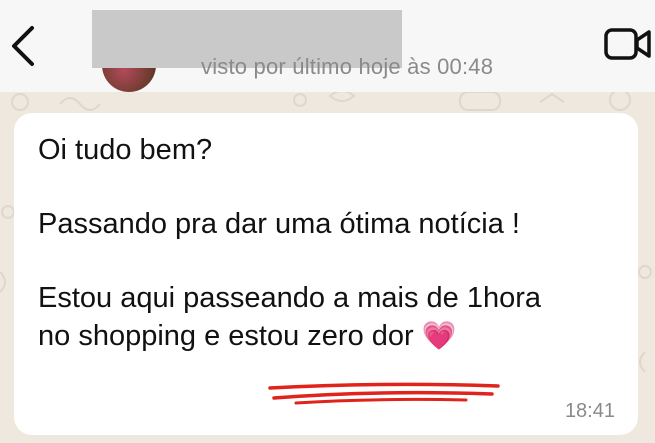  I want to click on red-underline-annotation, so click(384, 393).